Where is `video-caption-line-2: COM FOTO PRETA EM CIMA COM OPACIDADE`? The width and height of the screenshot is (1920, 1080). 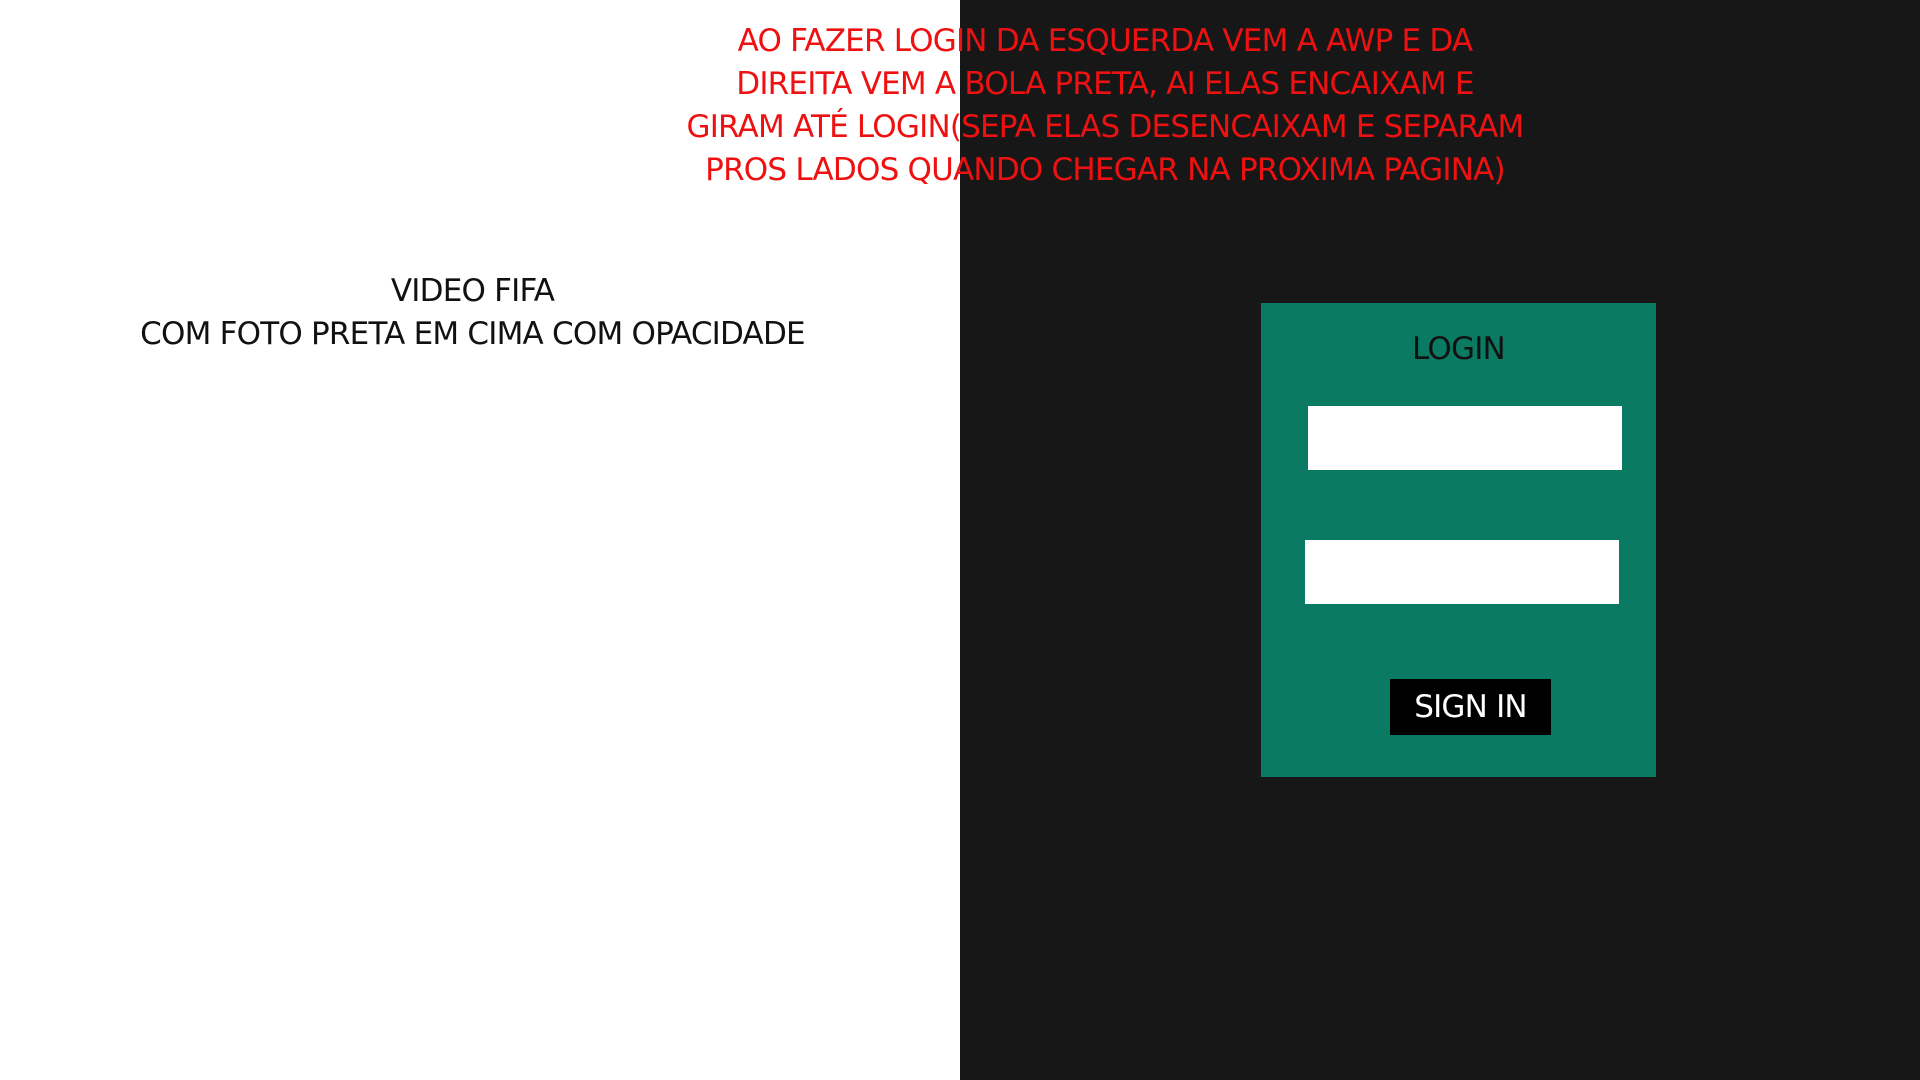 video-caption-line-2: COM FOTO PRETA EM CIMA COM OPACIDADE is located at coordinates (472, 334).